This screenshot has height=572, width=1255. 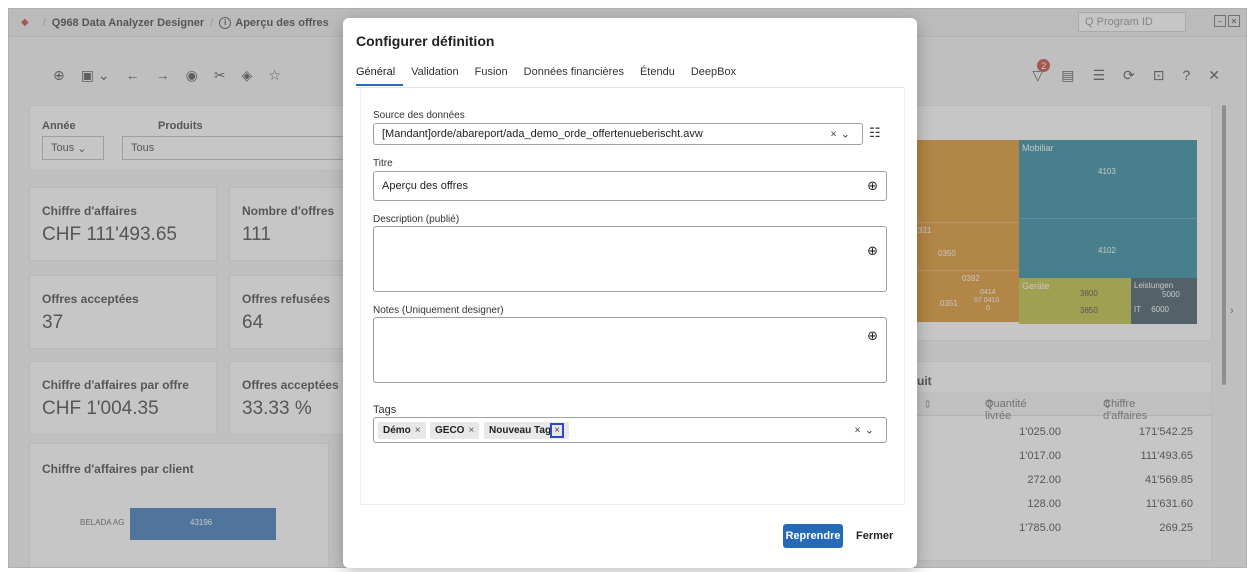 I want to click on tags-label: Tags, so click(x=385, y=410).